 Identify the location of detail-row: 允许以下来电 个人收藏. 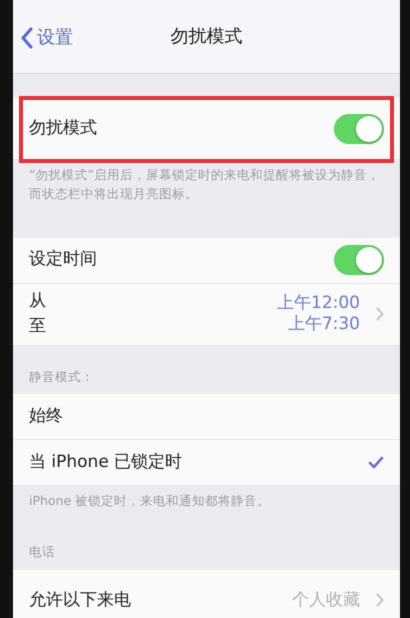
(206, 594).